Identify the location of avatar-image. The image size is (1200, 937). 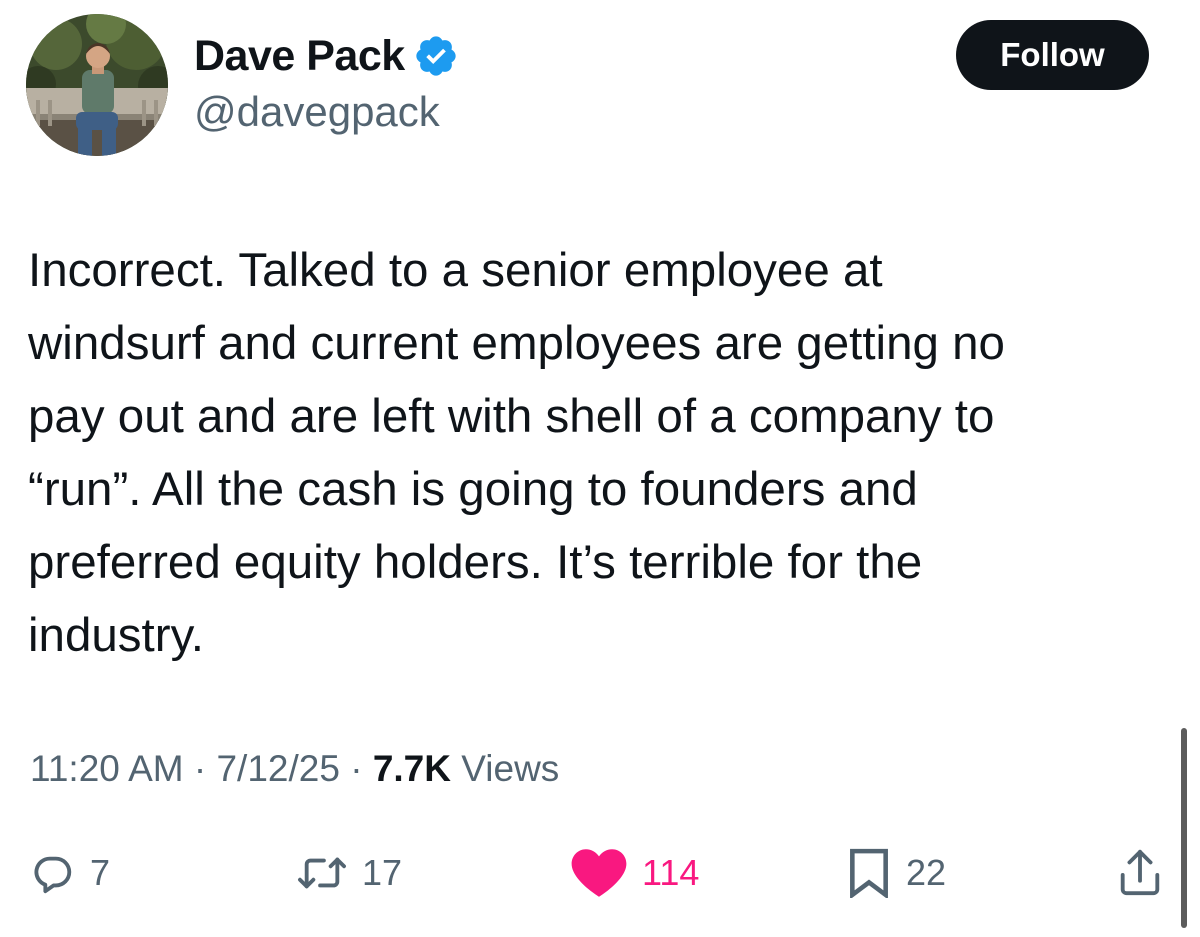
(97, 85).